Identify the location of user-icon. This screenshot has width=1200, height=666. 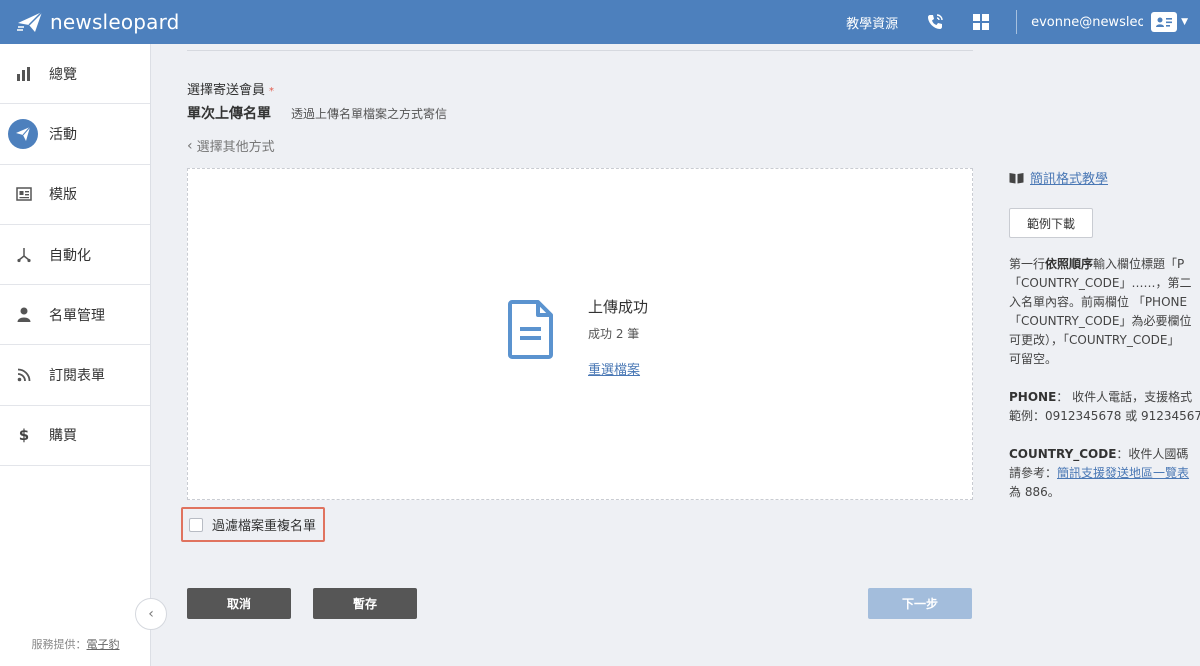
(24, 315).